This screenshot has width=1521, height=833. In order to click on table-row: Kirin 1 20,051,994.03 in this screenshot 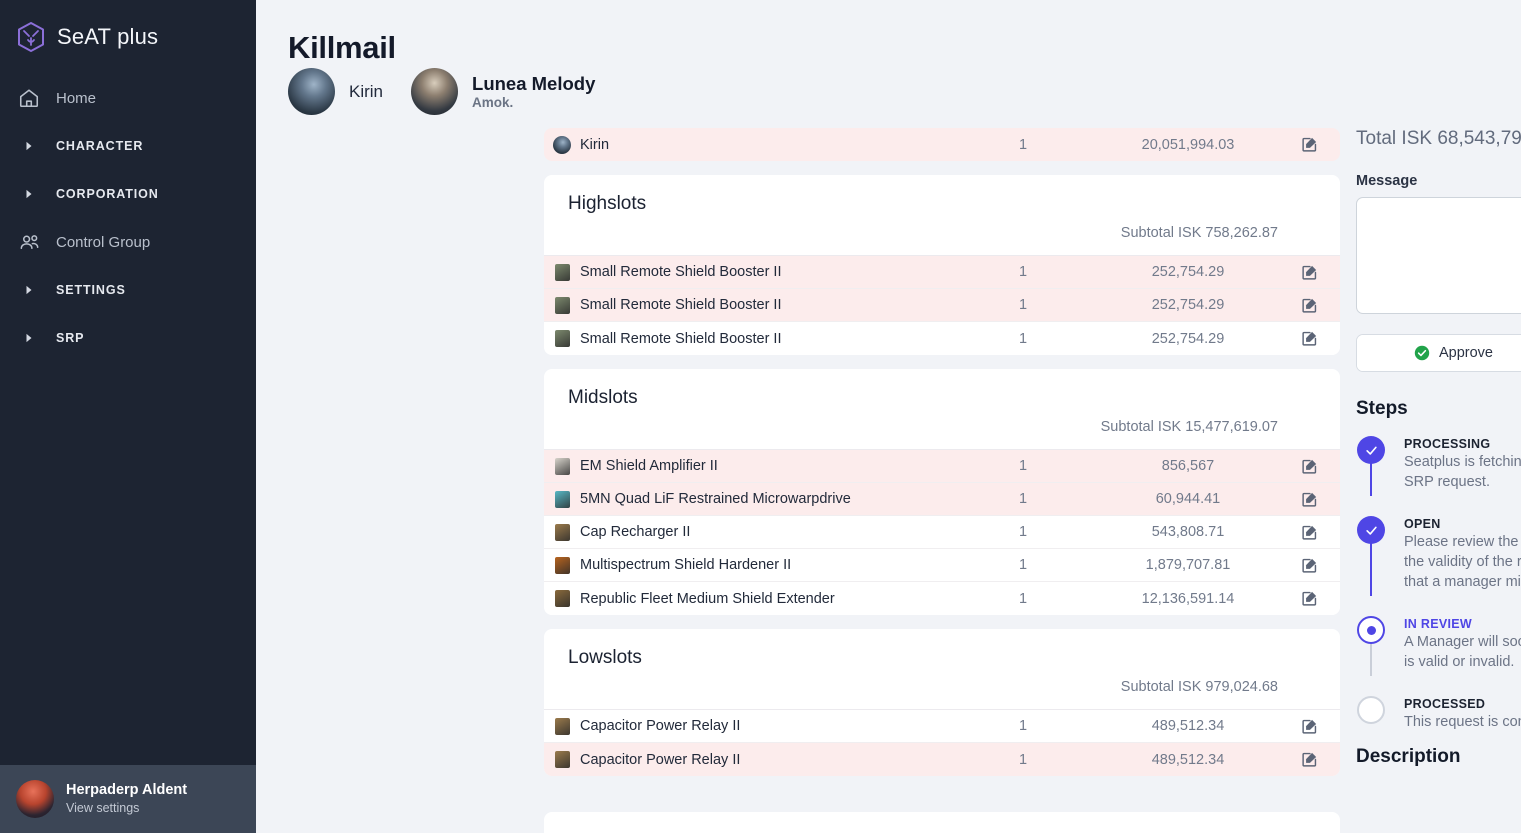, I will do `click(942, 144)`.